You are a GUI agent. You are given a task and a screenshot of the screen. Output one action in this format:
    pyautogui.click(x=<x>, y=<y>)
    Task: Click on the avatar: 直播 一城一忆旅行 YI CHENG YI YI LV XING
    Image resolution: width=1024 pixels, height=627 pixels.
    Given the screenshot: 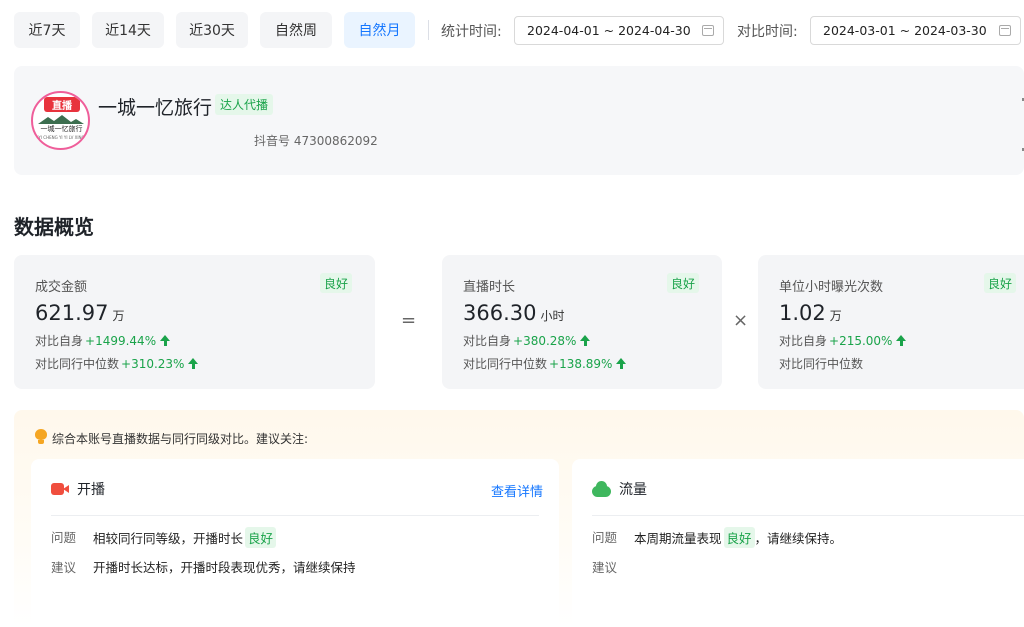 What is the action you would take?
    pyautogui.click(x=60, y=120)
    